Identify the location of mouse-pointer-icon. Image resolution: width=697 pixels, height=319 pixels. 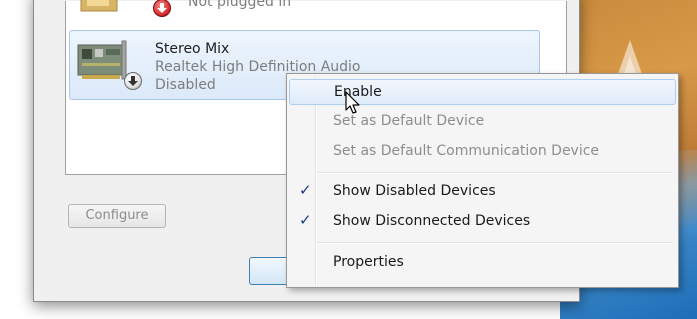
(352, 102).